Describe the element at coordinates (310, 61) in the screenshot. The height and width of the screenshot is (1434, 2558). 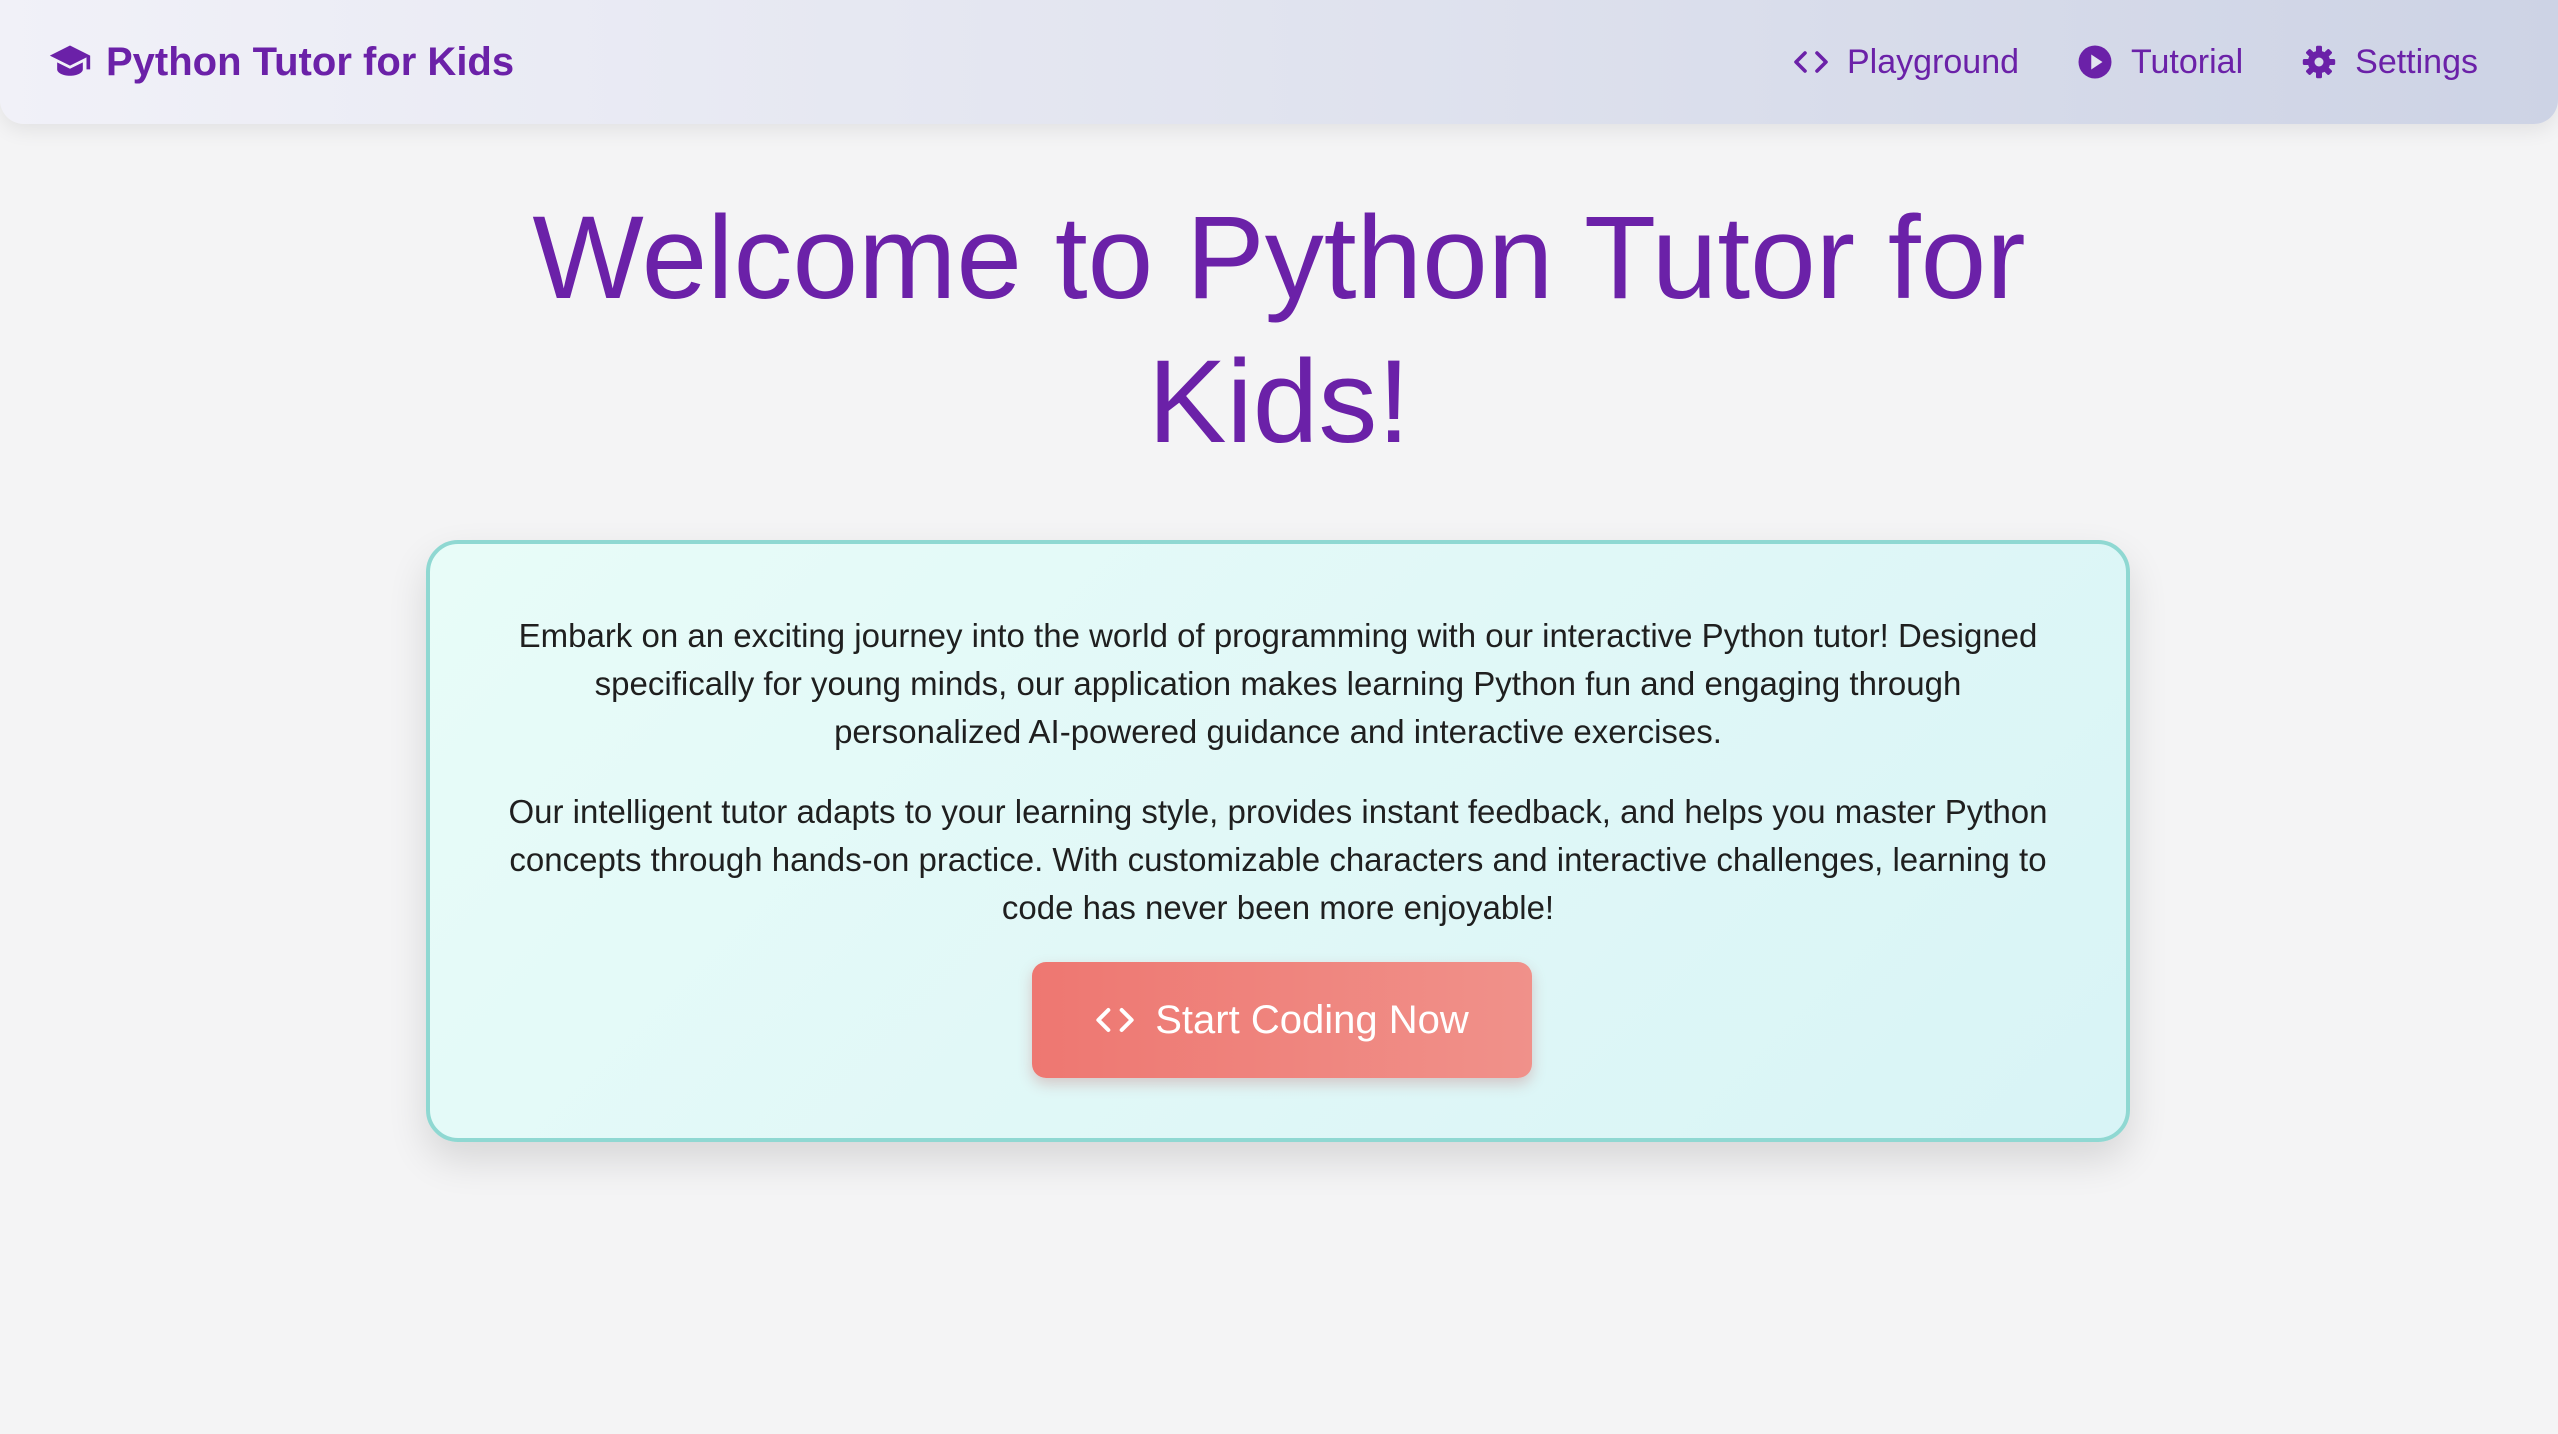
I see `brand-title: Python Tutor for Kids` at that location.